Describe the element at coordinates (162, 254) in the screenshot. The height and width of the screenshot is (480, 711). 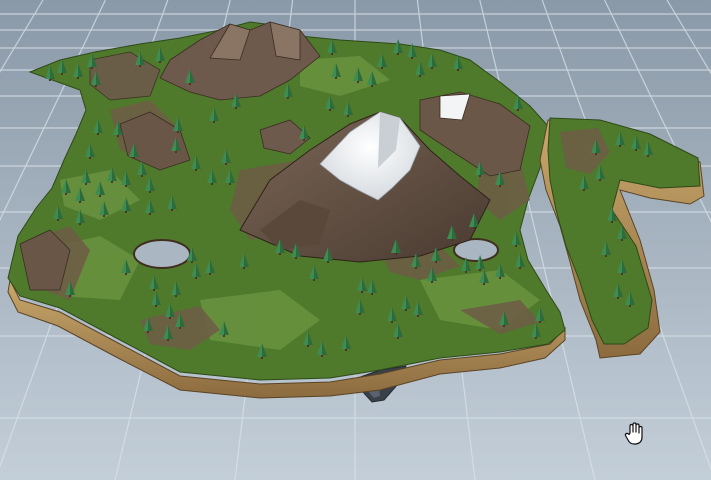
I see `terrain-hole` at that location.